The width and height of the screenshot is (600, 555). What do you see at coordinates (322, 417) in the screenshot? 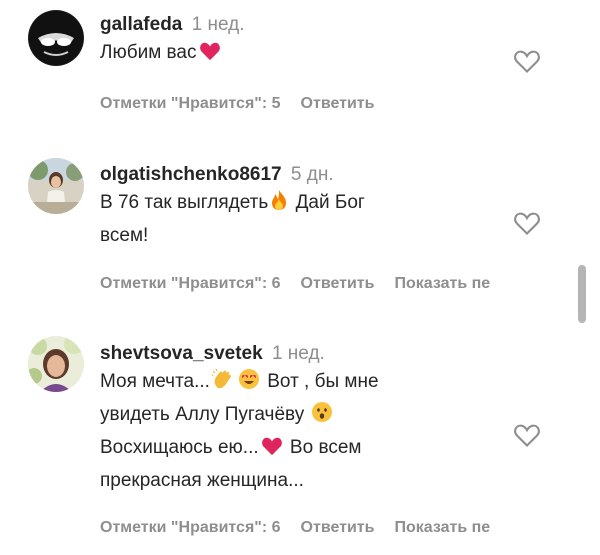
I see `surprised-face-emoji` at bounding box center [322, 417].